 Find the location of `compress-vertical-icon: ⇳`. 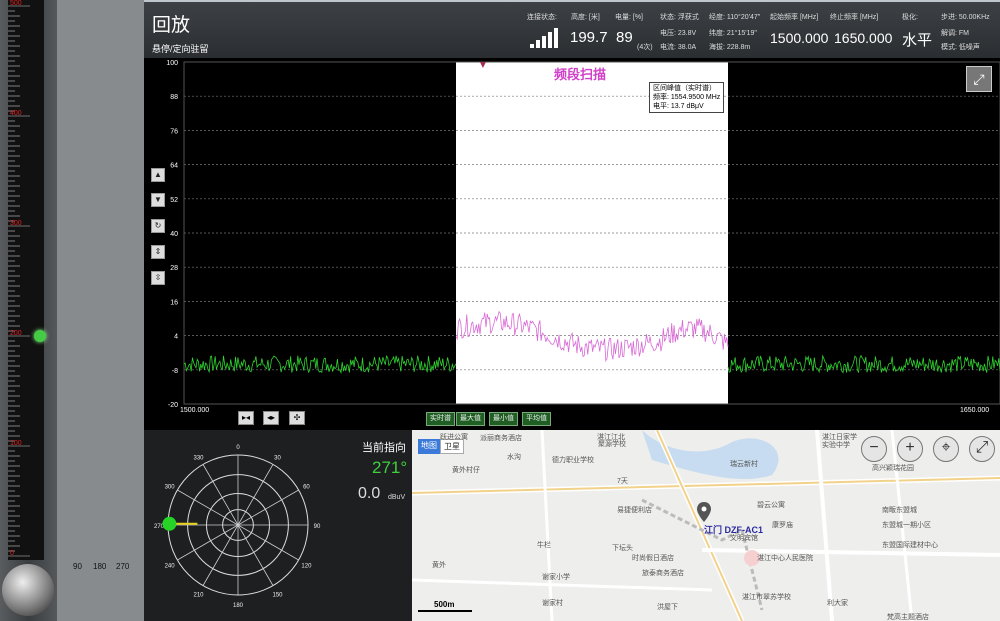

compress-vertical-icon: ⇳ is located at coordinates (158, 278).